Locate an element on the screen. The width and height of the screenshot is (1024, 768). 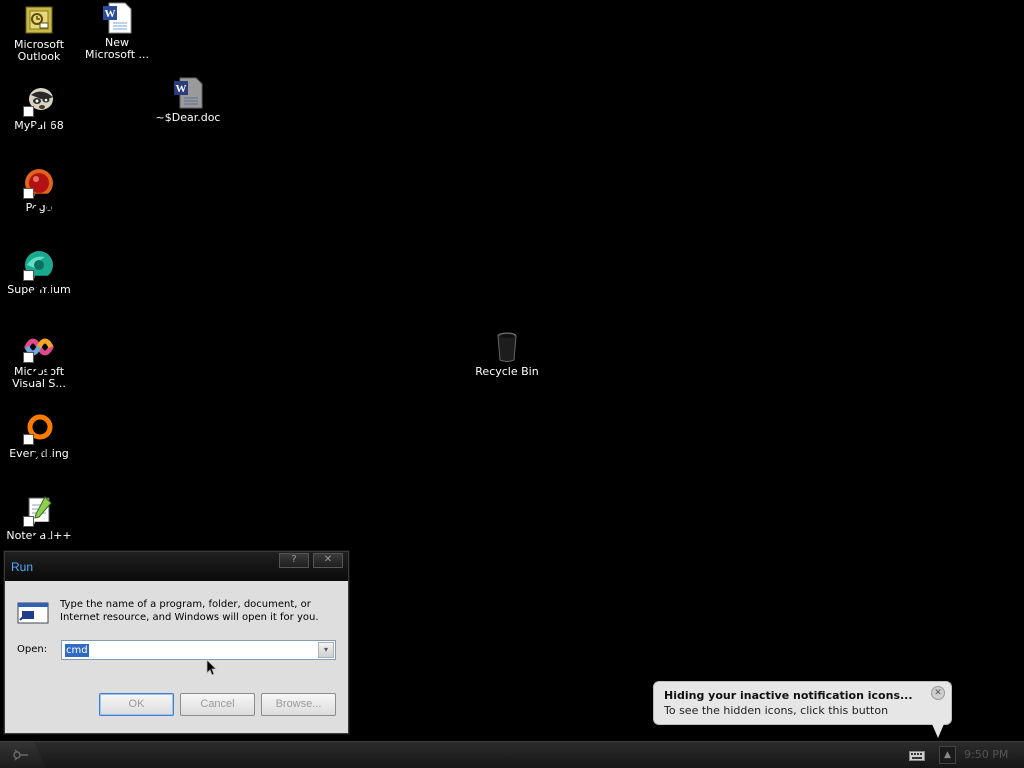
mouse-cursor-icon is located at coordinates (211, 667).